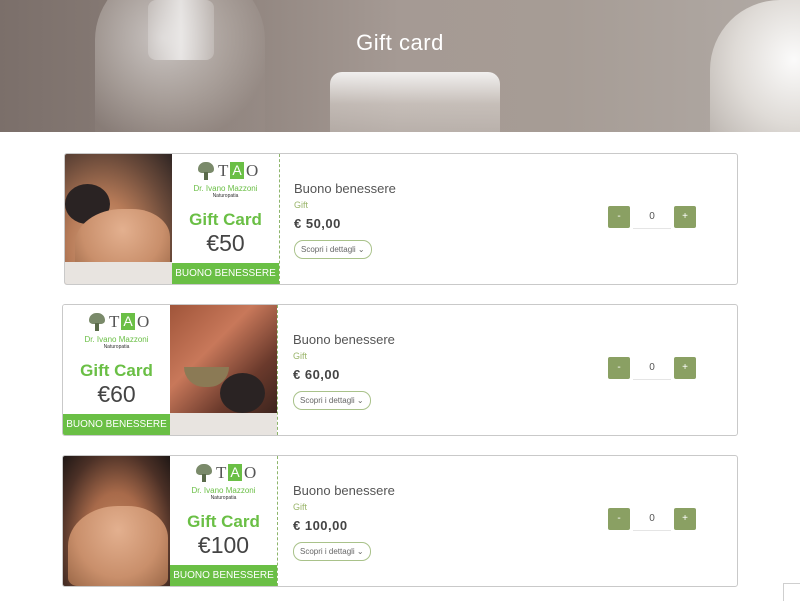  I want to click on product-price: € 100,00, so click(320, 525).